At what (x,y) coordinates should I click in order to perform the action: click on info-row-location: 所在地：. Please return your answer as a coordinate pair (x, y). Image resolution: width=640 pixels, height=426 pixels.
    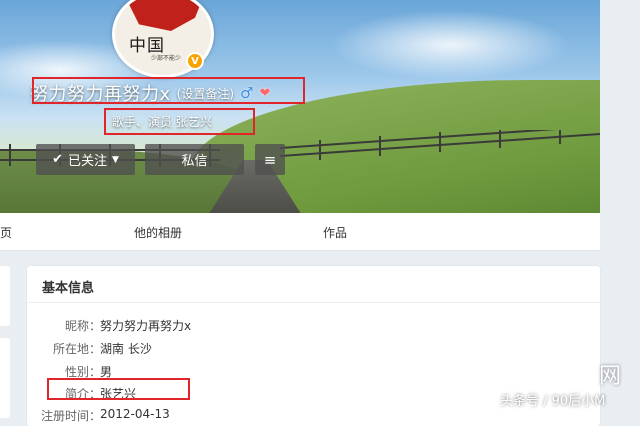
    Looking at the image, I should click on (64, 348).